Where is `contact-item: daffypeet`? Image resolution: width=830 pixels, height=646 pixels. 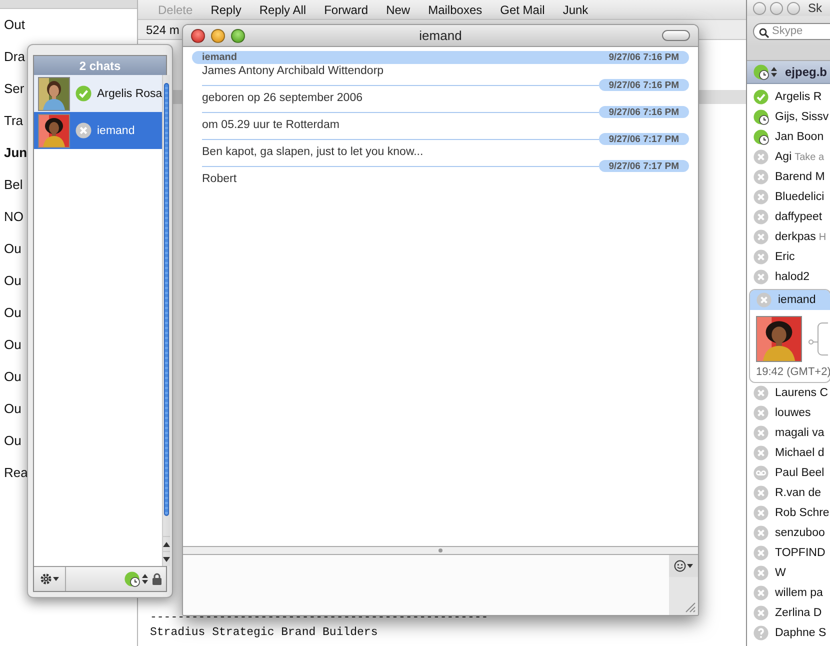 contact-item: daffypeet is located at coordinates (788, 217).